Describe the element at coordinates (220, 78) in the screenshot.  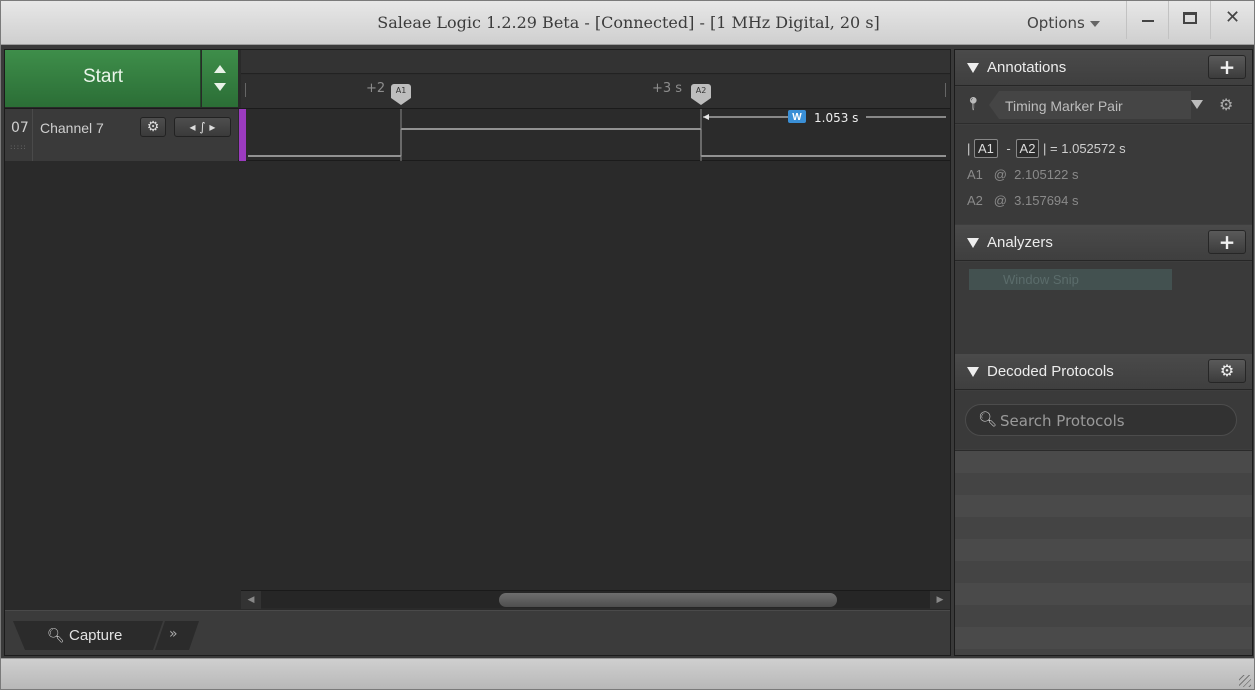
I see `speed-stepper-button` at that location.